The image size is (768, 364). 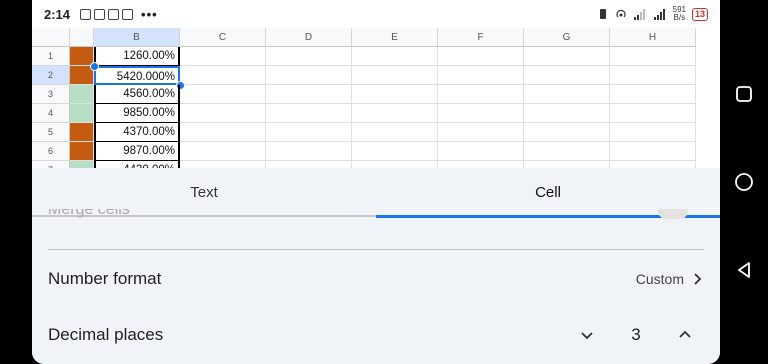 What do you see at coordinates (309, 37) in the screenshot?
I see `column-header: D` at bounding box center [309, 37].